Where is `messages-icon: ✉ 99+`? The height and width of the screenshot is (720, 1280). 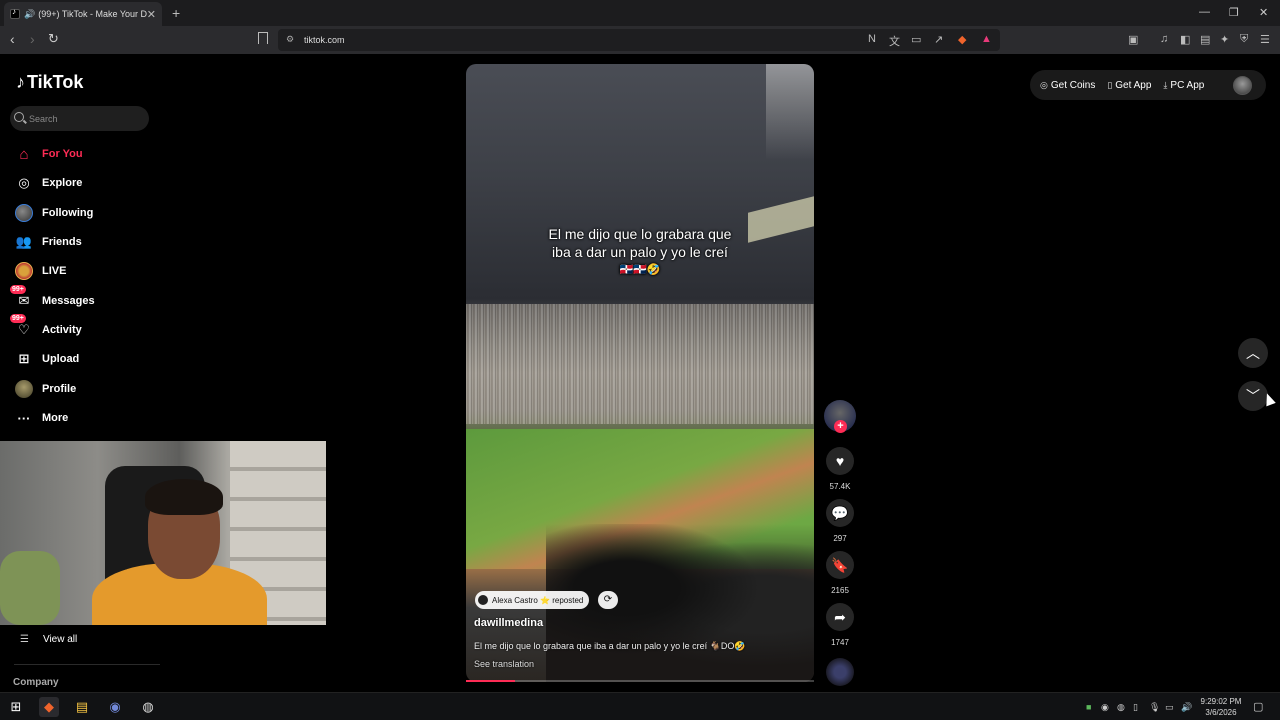 messages-icon: ✉ 99+ is located at coordinates (20, 296).